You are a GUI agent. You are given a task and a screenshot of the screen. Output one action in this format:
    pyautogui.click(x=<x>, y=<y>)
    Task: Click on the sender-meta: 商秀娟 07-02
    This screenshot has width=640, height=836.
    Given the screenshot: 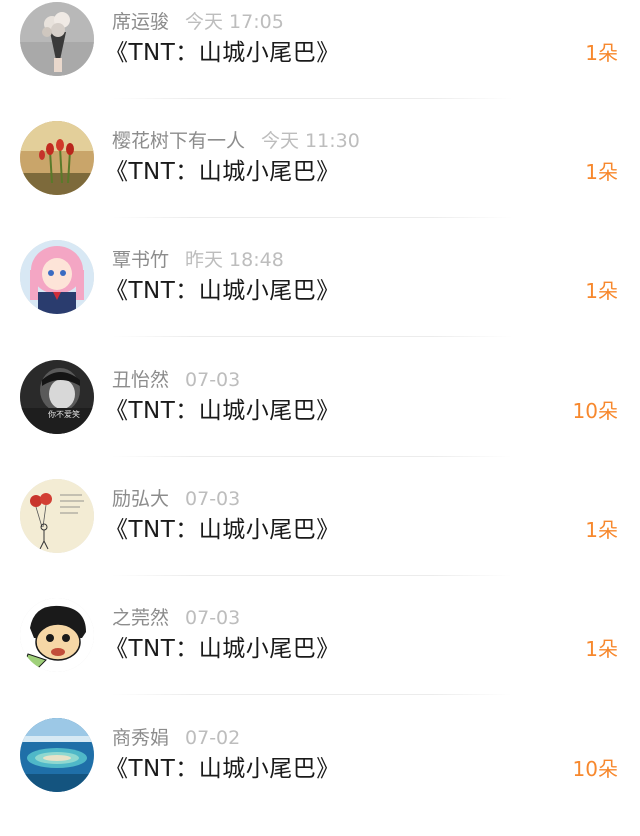 What is the action you would take?
    pyautogui.click(x=176, y=738)
    